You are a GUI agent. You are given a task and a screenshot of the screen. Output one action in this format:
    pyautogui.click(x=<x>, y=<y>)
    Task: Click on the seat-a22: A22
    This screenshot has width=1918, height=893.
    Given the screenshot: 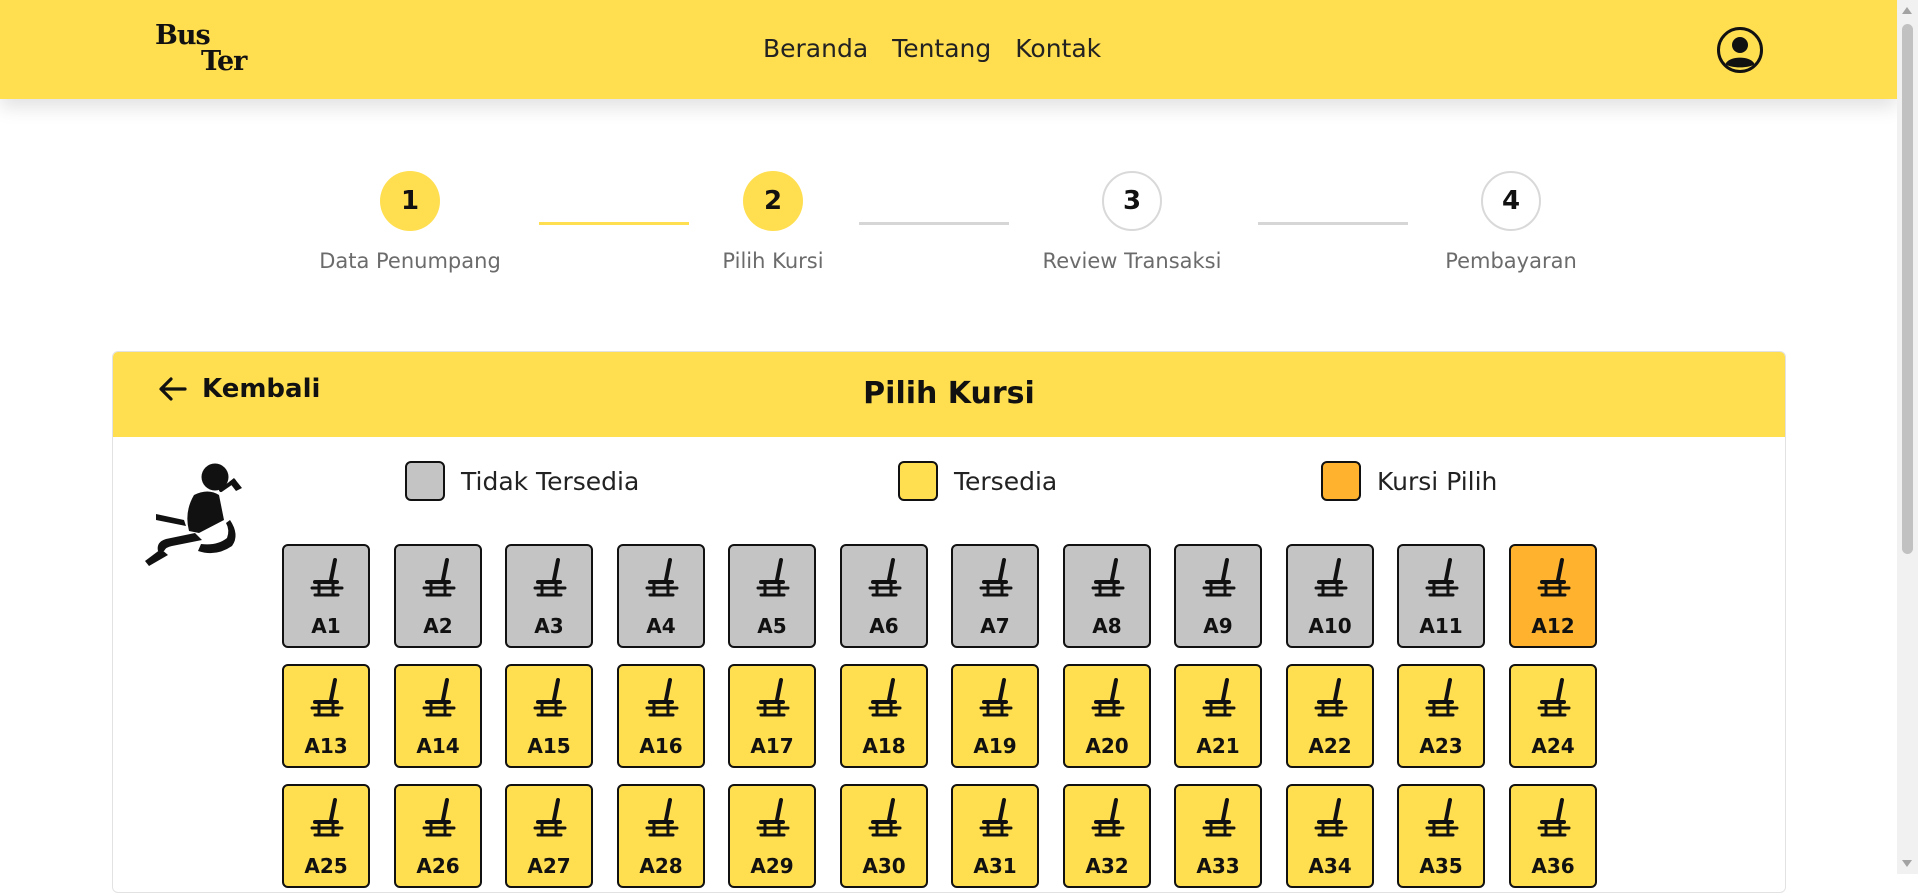 What is the action you would take?
    pyautogui.click(x=1330, y=716)
    